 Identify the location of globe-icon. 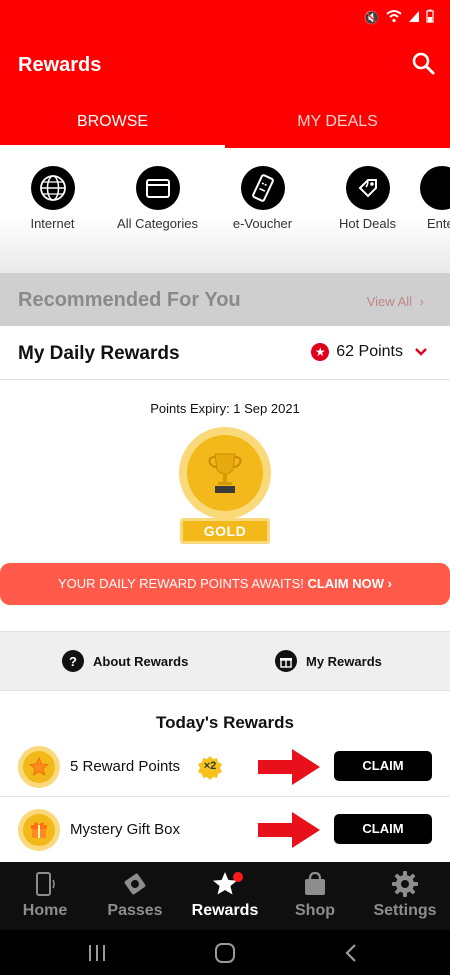
(52, 188).